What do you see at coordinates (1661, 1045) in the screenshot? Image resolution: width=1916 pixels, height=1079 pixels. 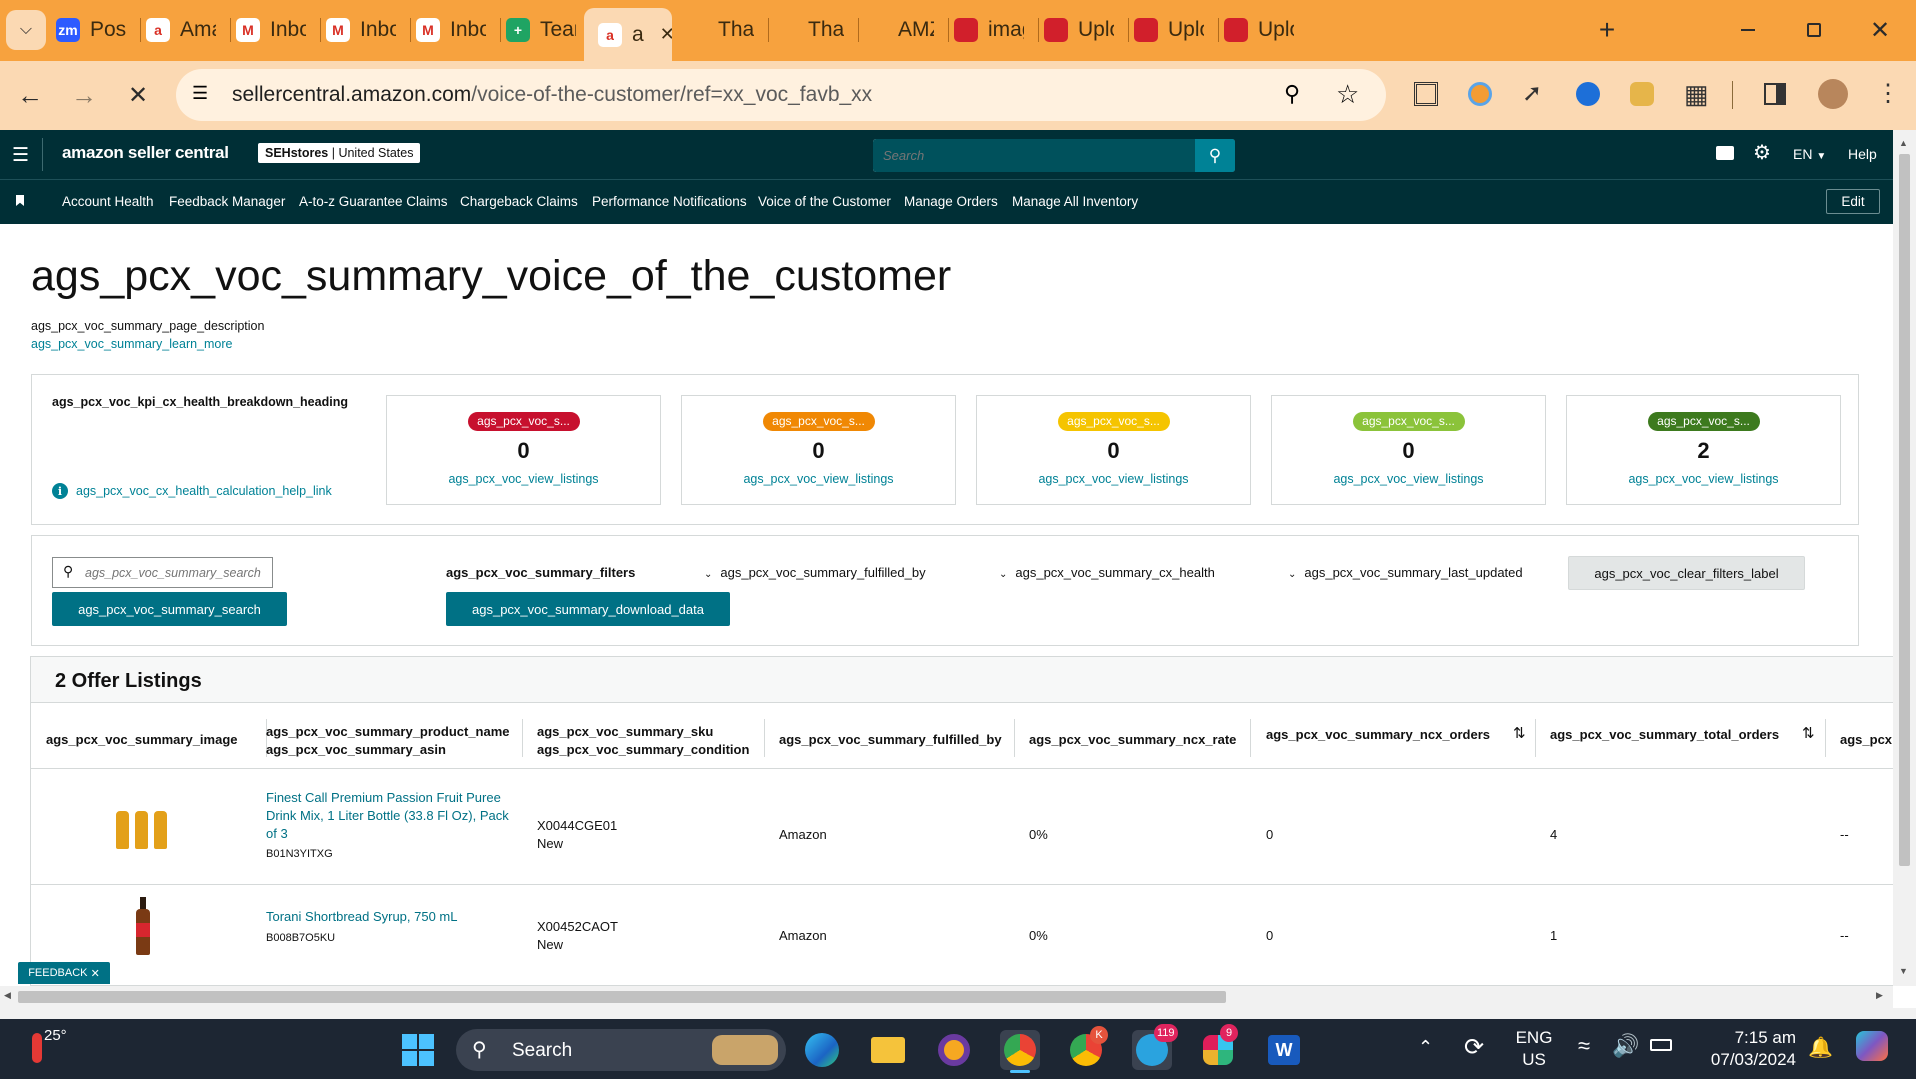 I see `battery-icon` at bounding box center [1661, 1045].